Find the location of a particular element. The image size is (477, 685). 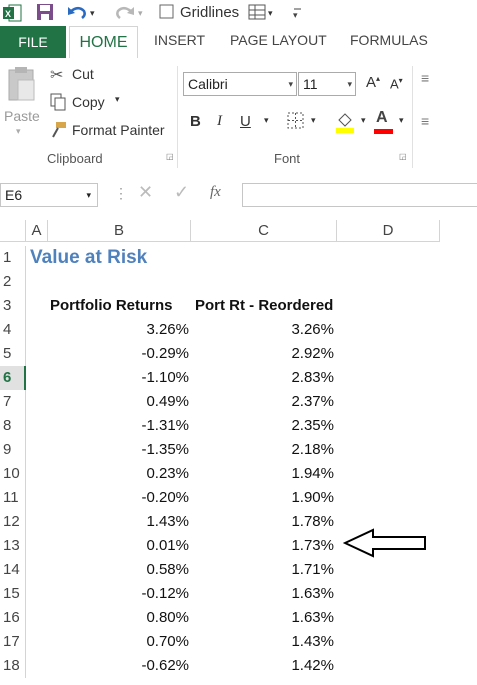

excel-logo-icon: X is located at coordinates (12, 13).